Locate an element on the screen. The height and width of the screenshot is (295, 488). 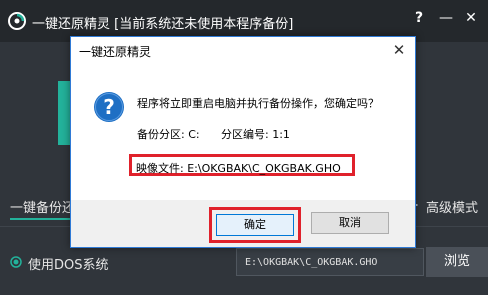
question-icon: ? is located at coordinates (109, 107).